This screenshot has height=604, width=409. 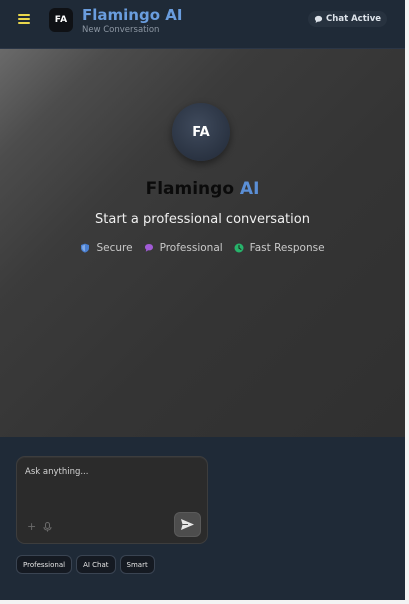 I want to click on window-edge-right, so click(x=407, y=302).